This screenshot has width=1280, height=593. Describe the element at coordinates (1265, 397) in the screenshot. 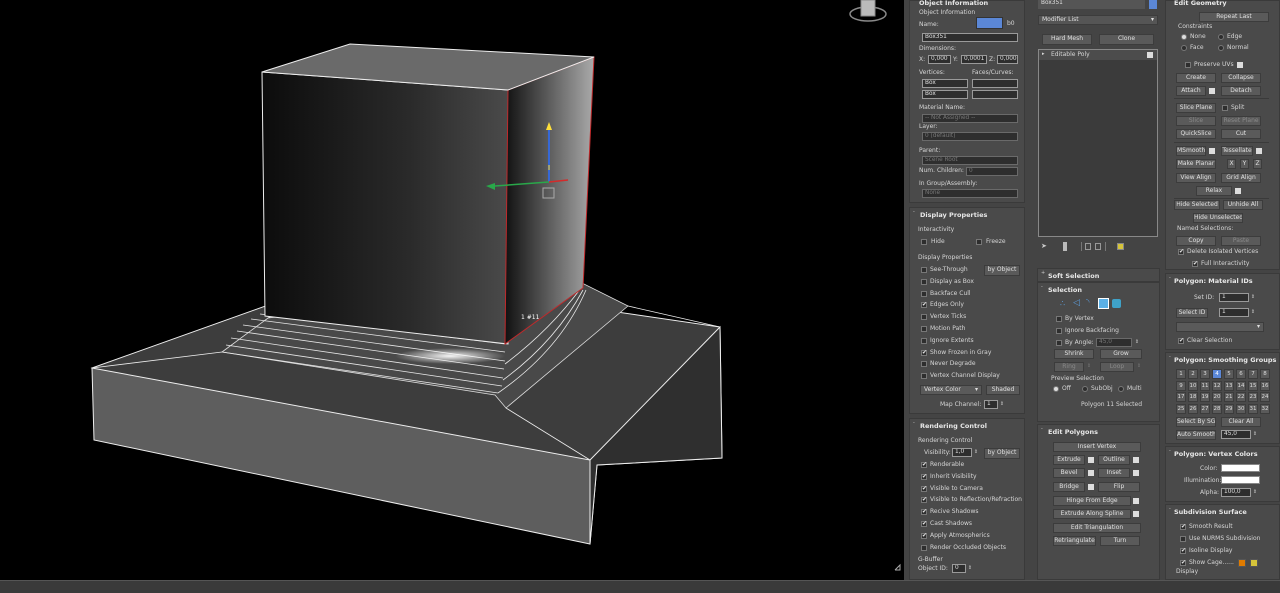

I see `smoothing-group-button: 24` at that location.